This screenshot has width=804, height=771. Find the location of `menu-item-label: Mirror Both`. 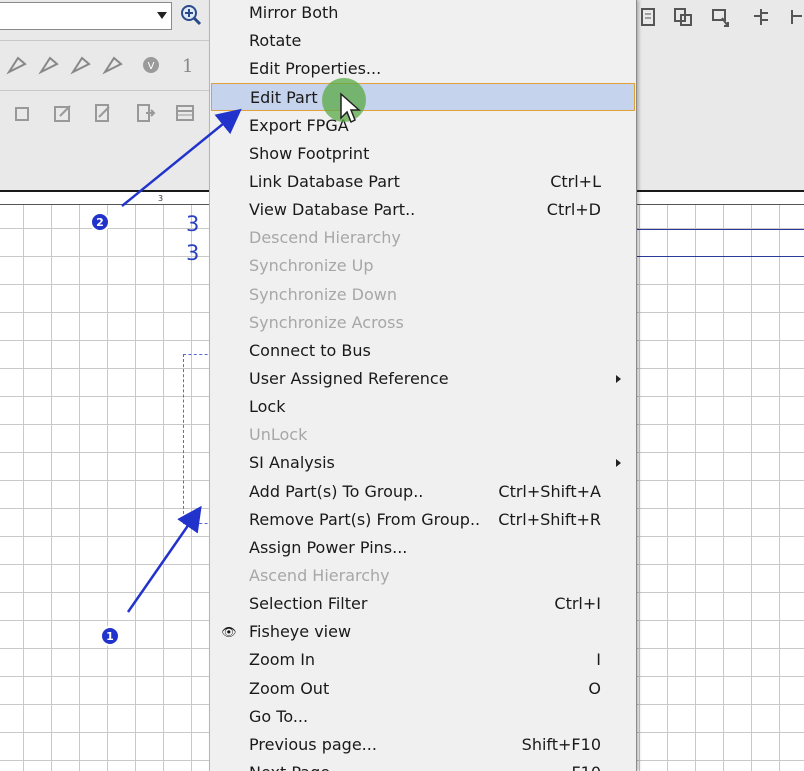

menu-item-label: Mirror Both is located at coordinates (294, 12).